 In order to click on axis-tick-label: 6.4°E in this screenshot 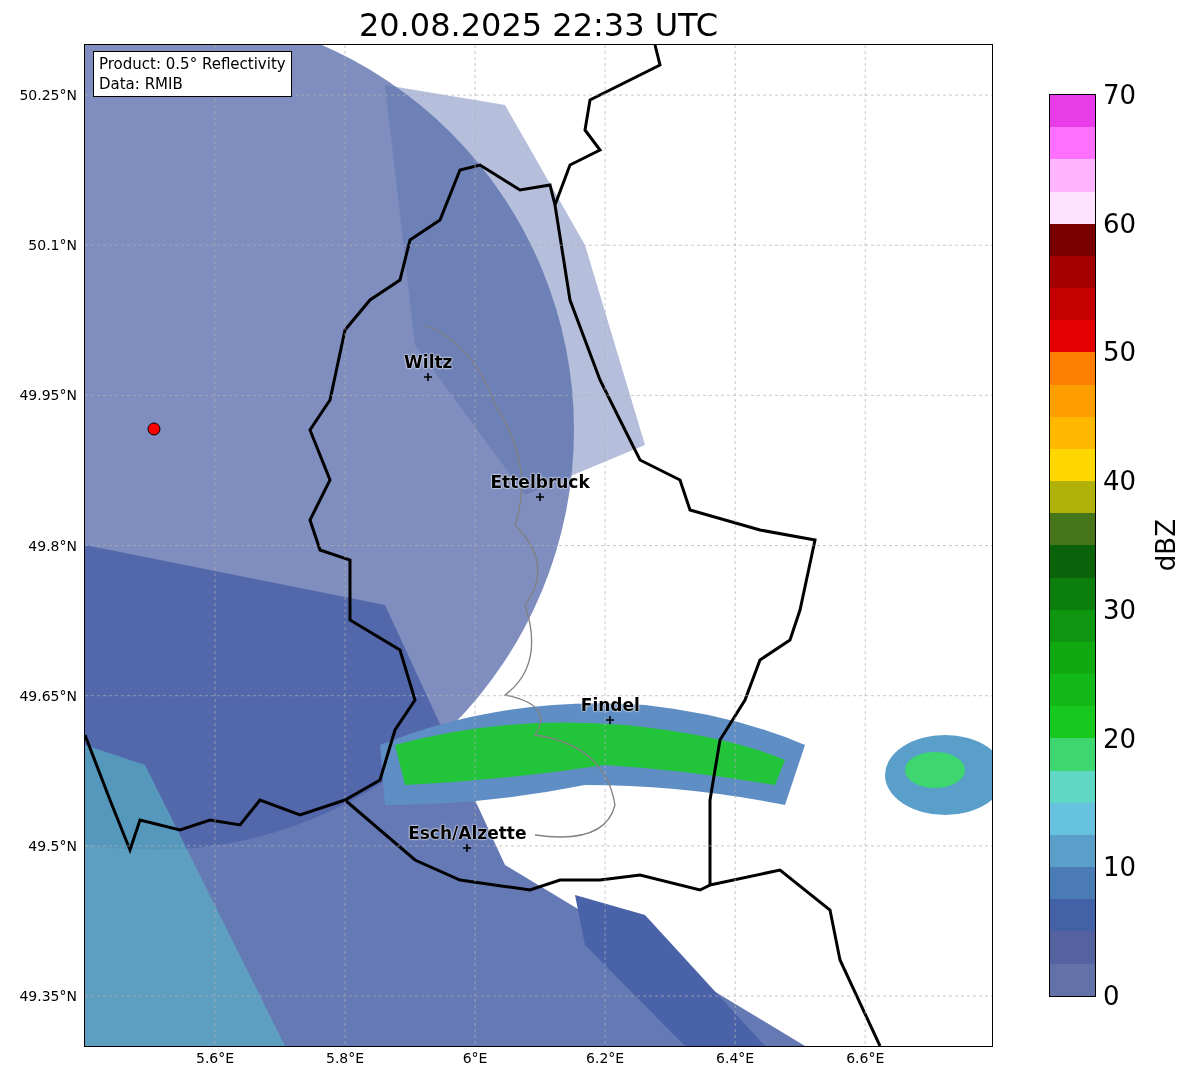, I will do `click(735, 1058)`.